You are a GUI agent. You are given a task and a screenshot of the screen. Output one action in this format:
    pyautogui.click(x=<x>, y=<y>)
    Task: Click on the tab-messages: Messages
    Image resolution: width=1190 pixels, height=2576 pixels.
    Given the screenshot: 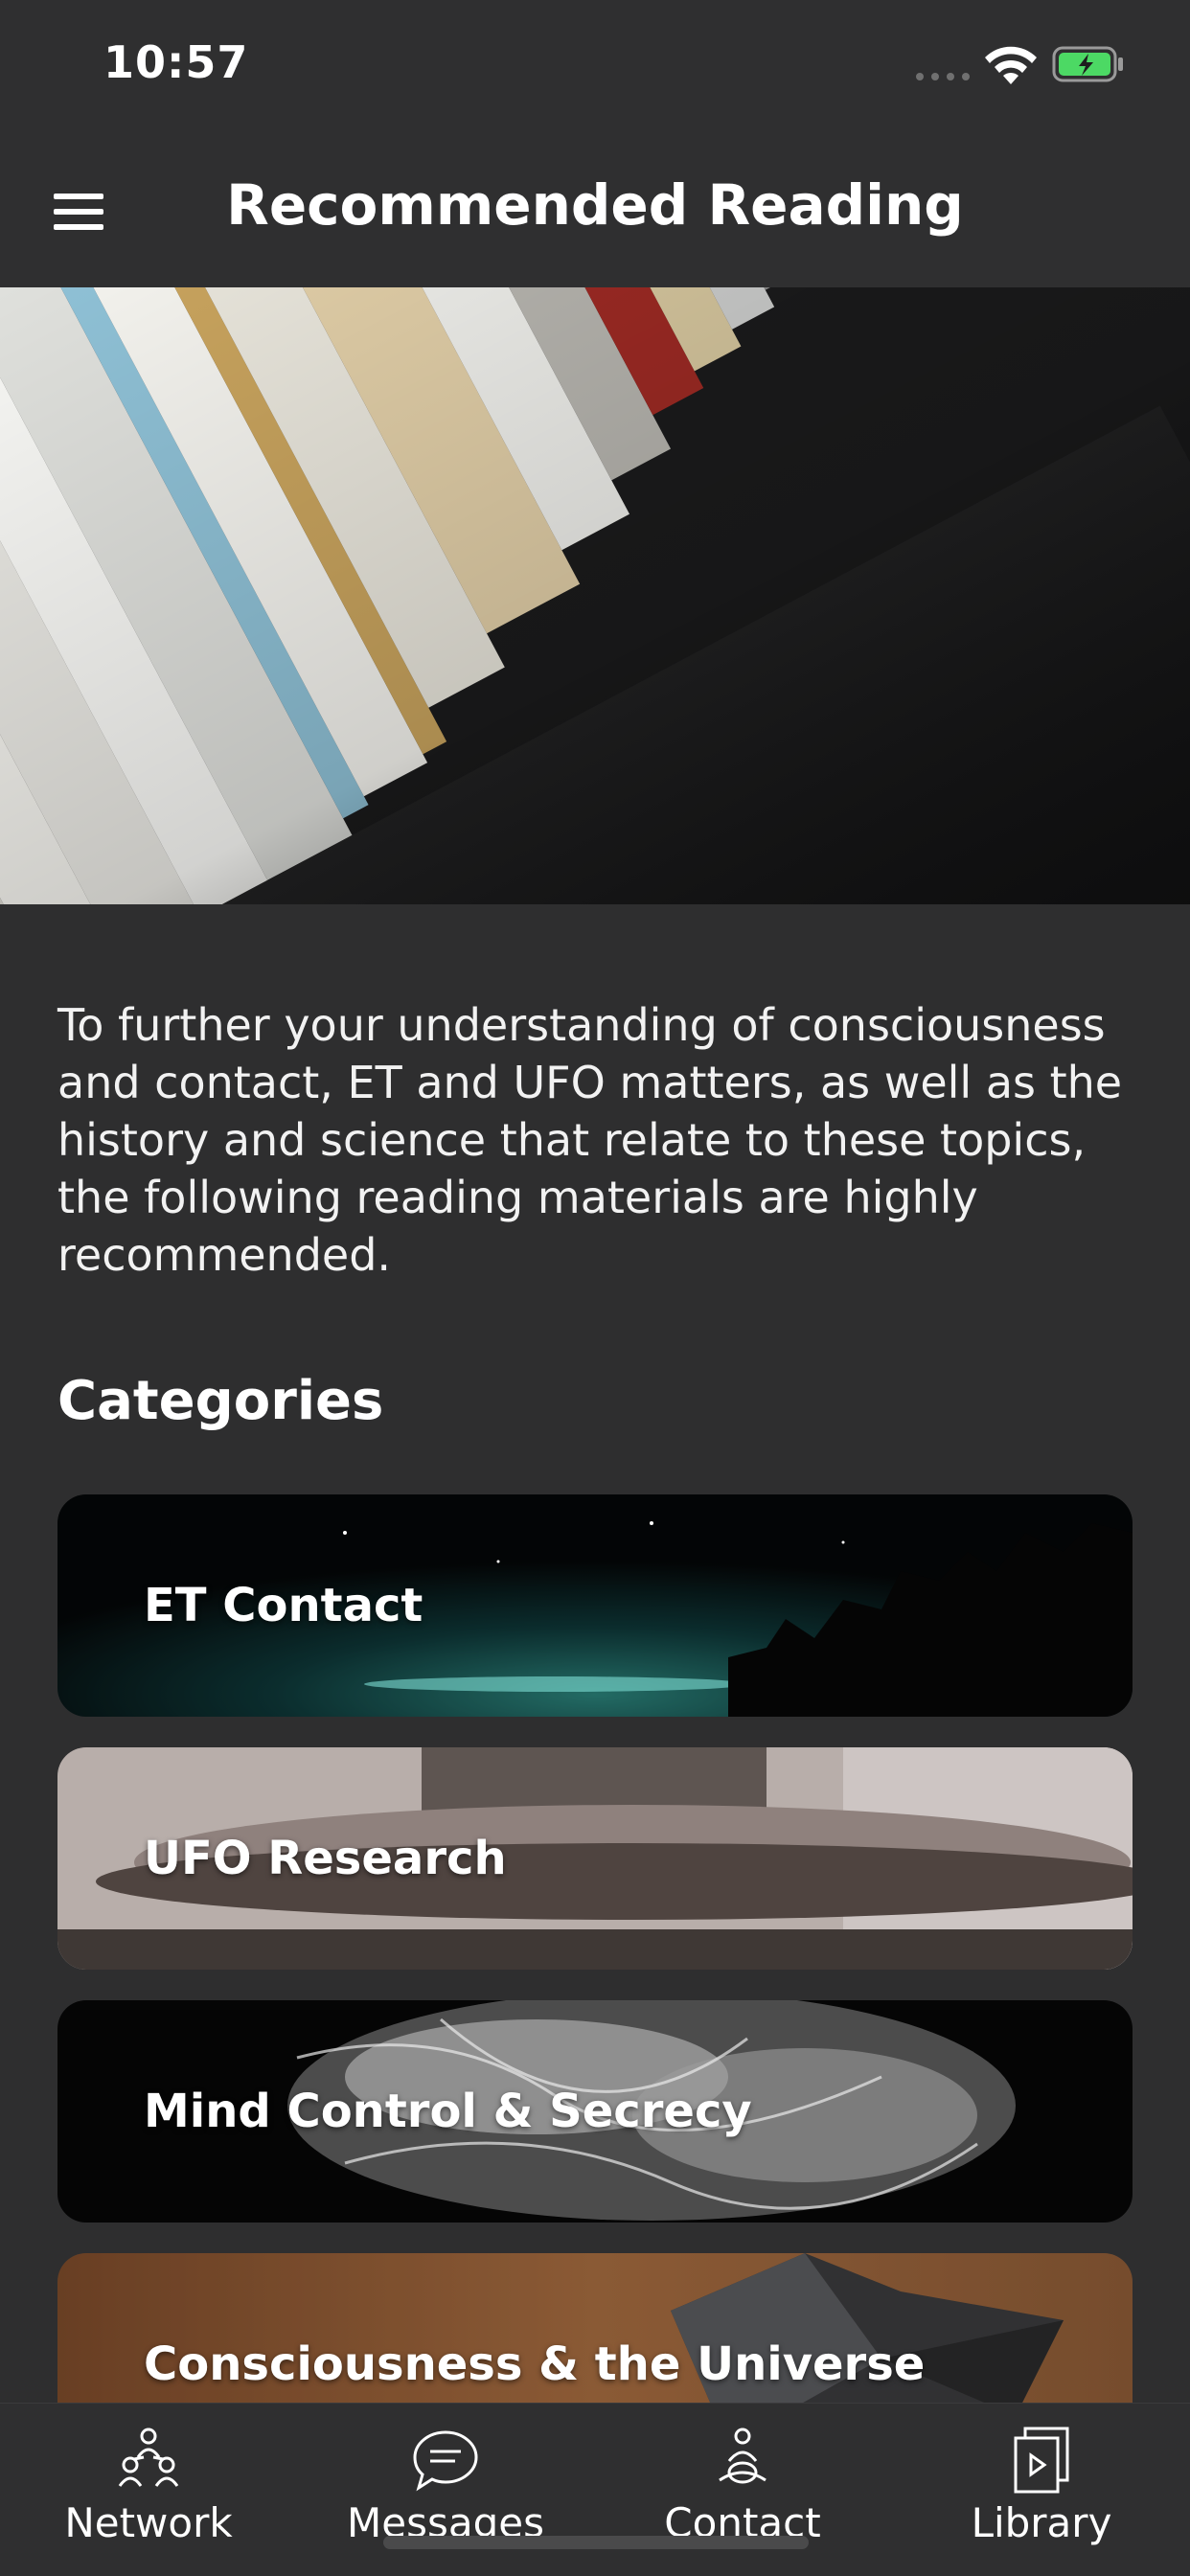 What is the action you would take?
    pyautogui.click(x=445, y=2490)
    